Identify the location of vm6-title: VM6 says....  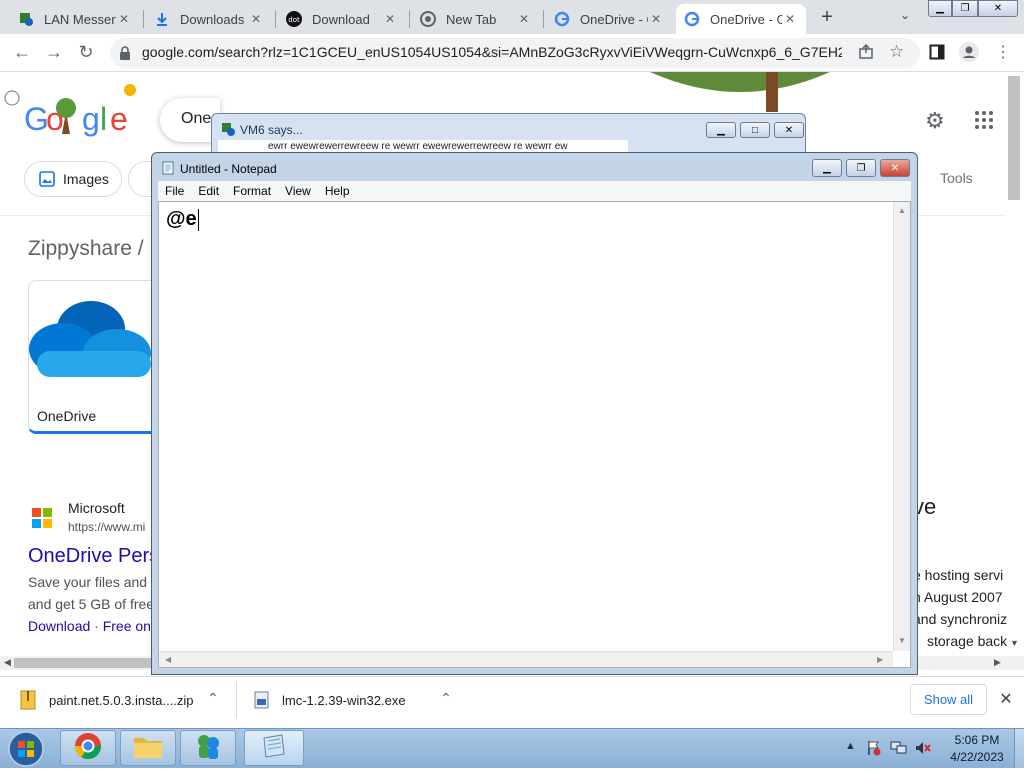
(271, 130).